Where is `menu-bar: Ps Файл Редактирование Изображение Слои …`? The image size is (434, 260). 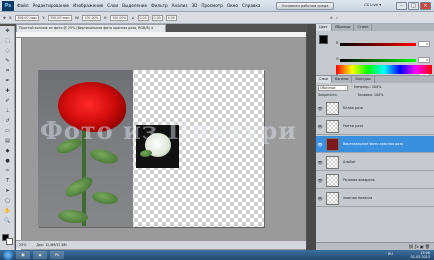
menu-bar: Ps Файл Редактирование Изображение Слои … is located at coordinates (217, 6).